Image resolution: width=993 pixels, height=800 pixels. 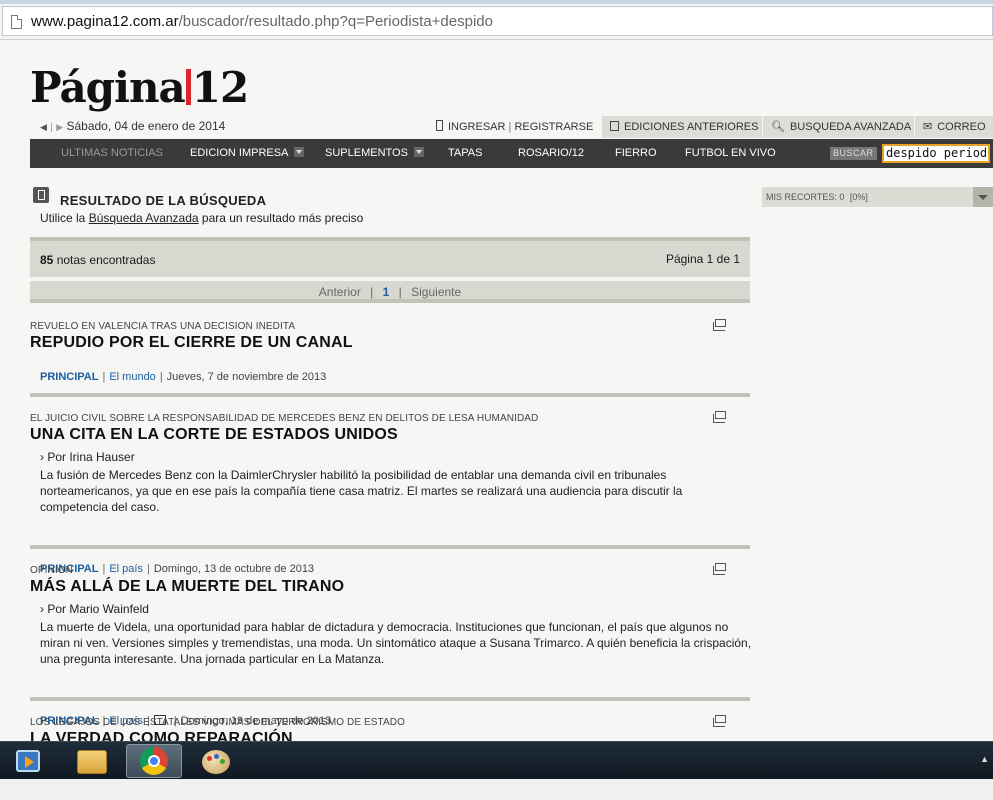 What do you see at coordinates (805, 197) in the screenshot?
I see `recortes-count: MIS RECORTES: 0` at bounding box center [805, 197].